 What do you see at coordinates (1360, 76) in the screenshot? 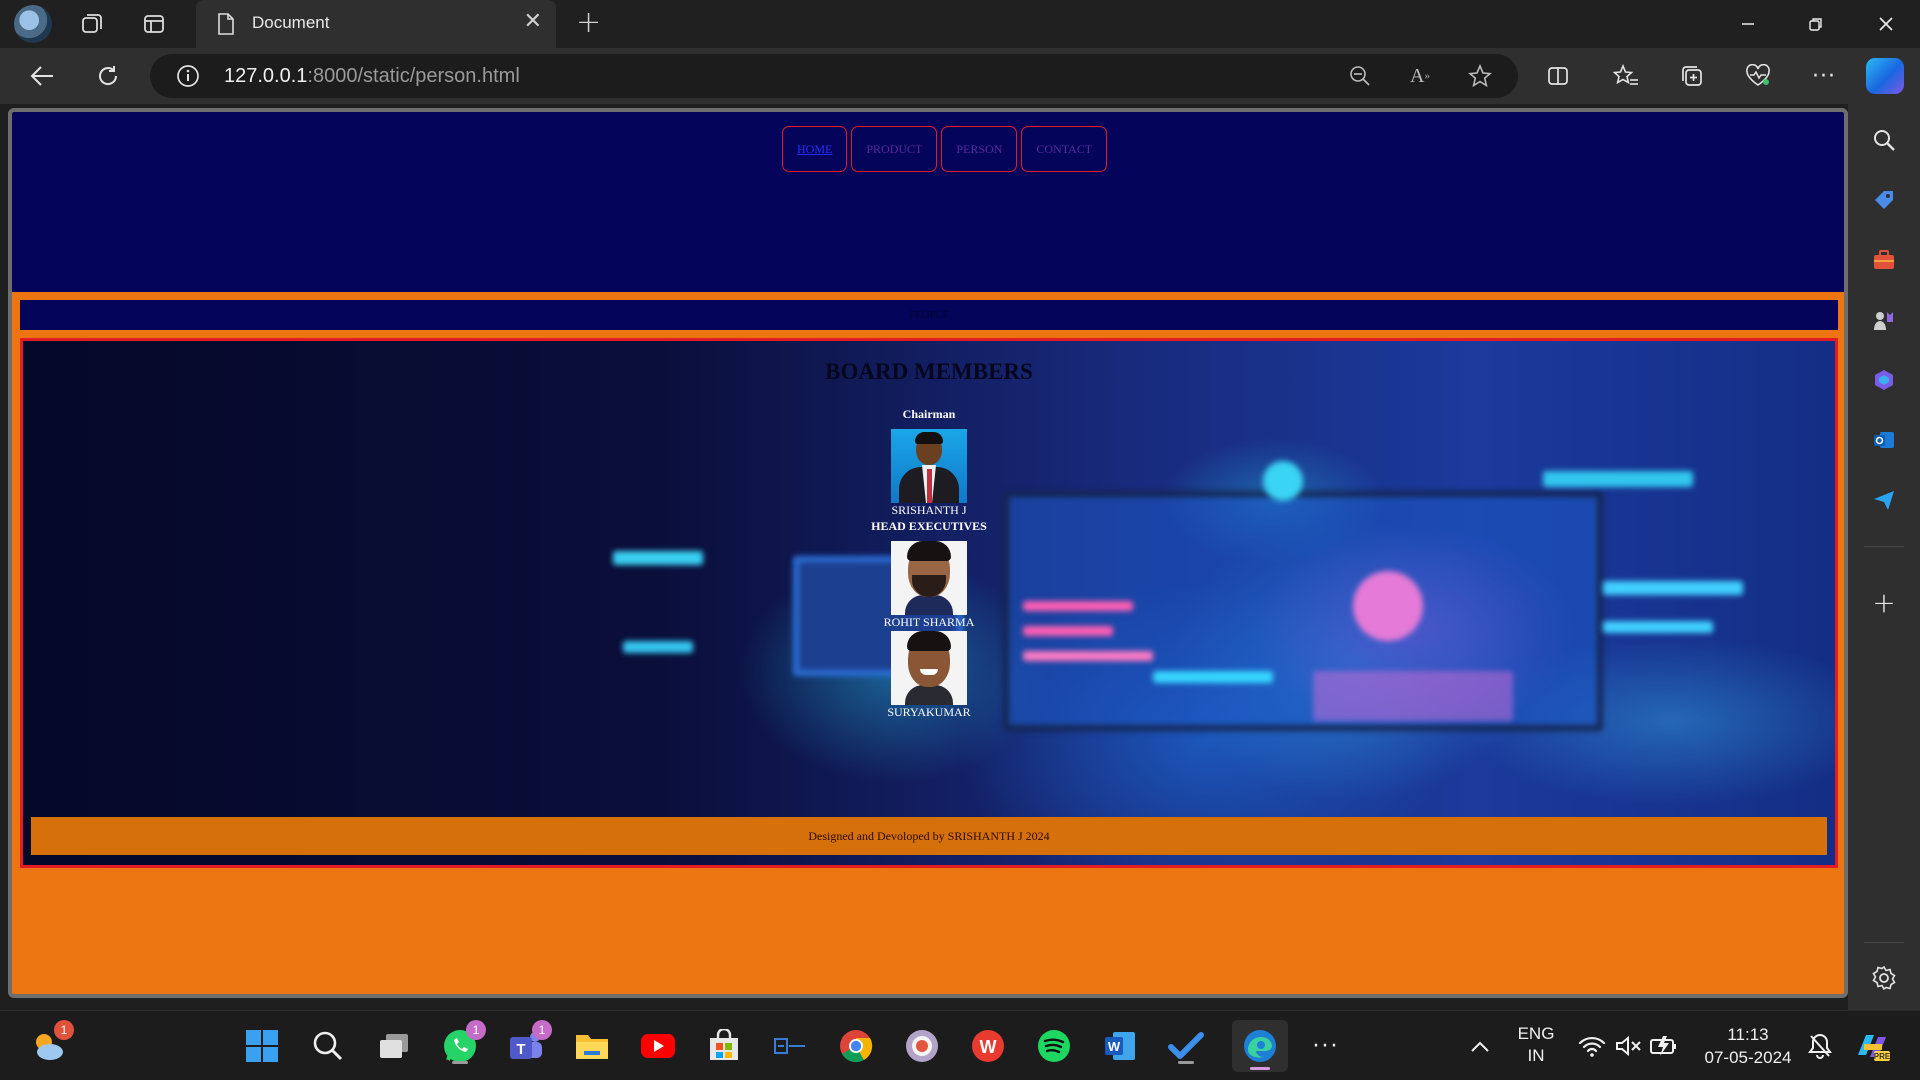
I see `zoom-out-icon` at bounding box center [1360, 76].